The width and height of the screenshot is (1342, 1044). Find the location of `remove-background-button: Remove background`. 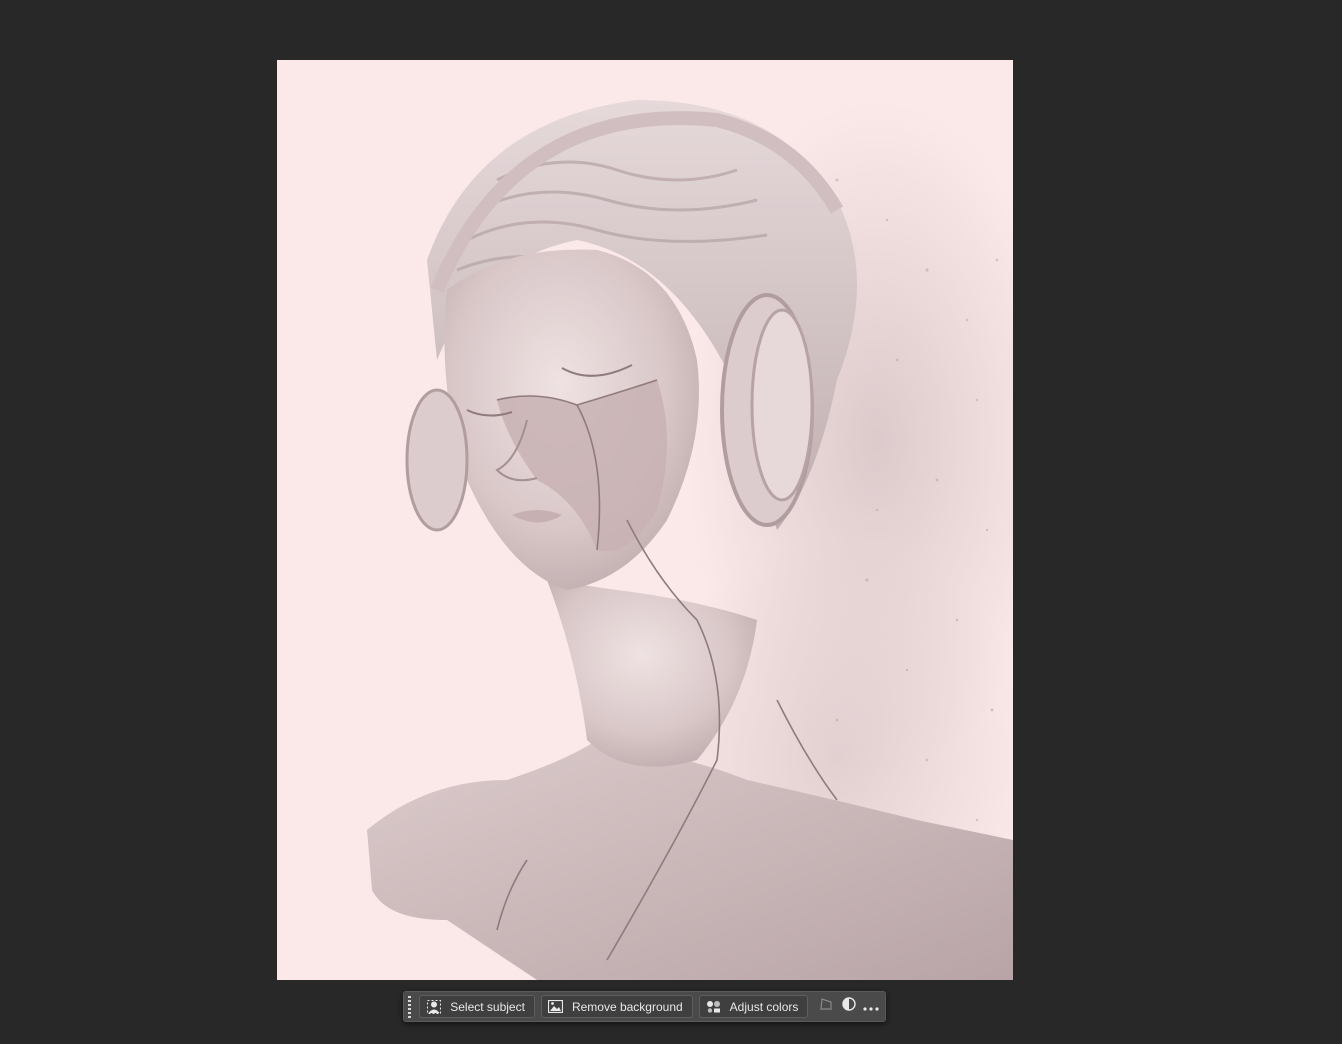

remove-background-button: Remove background is located at coordinates (616, 1006).